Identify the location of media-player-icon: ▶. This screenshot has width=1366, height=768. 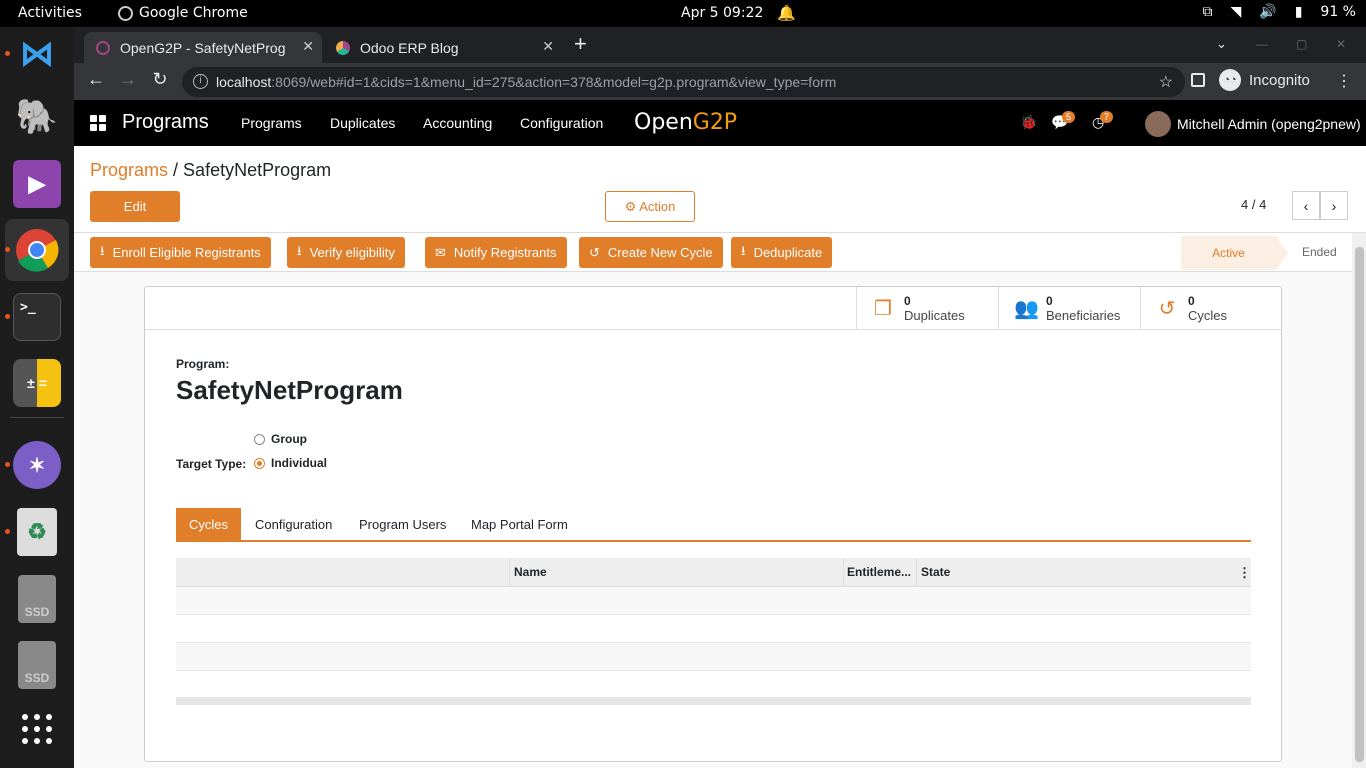
(37, 184).